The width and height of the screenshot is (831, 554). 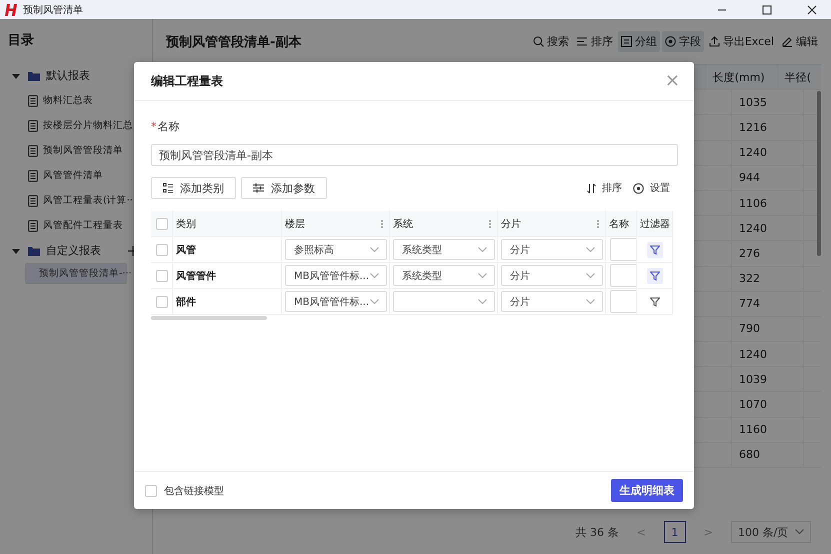 What do you see at coordinates (767, 102) in the screenshot?
I see `table-cell: 1035` at bounding box center [767, 102].